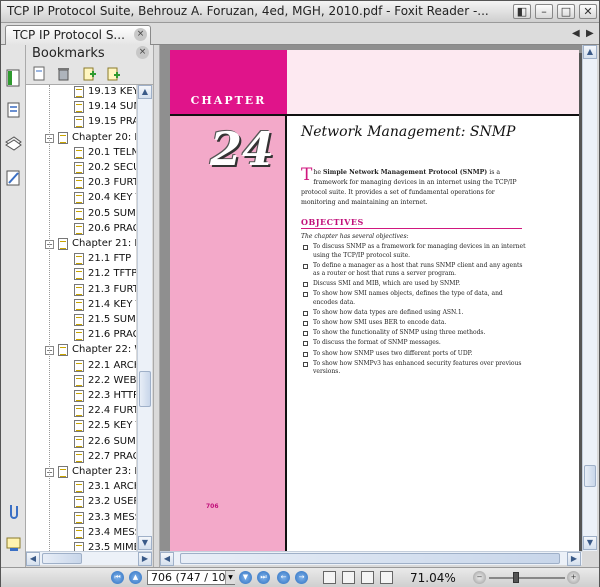  Describe the element at coordinates (117, 577) in the screenshot. I see `first-page-icon: ⏮` at that location.